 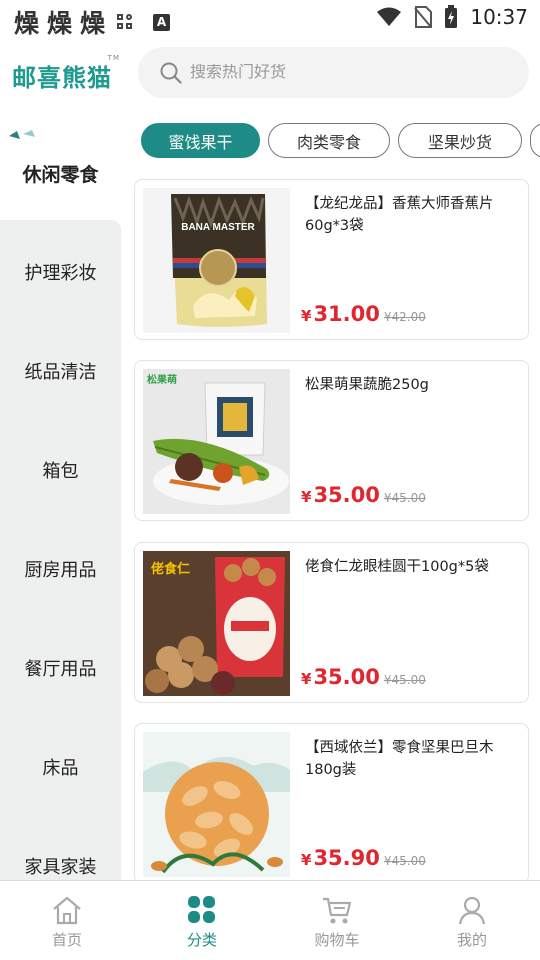 I want to click on product-name: 松果萌果蔬脆250g, so click(x=367, y=385).